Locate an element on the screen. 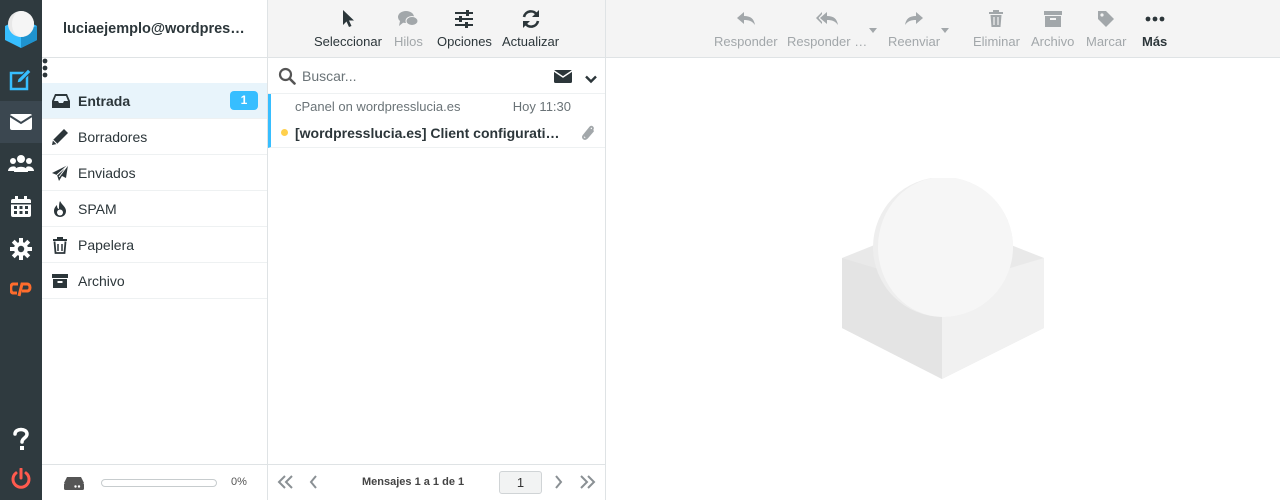 Image resolution: width=1280 pixels, height=500 pixels. reply-button: Responder is located at coordinates (746, 28).